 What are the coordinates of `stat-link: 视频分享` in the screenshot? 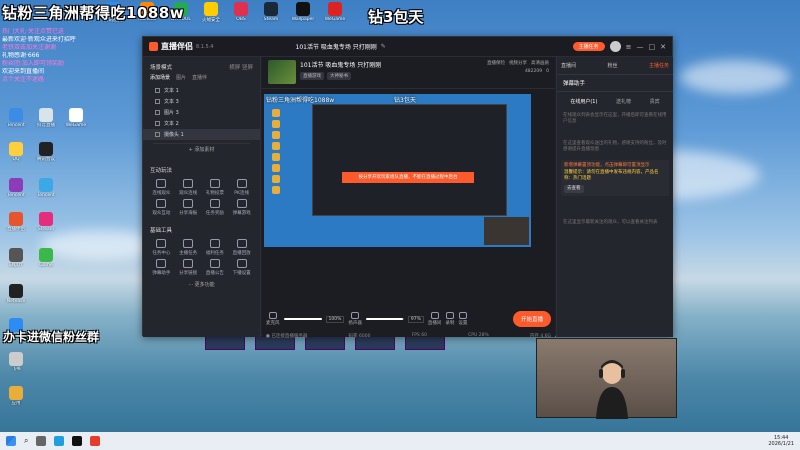 It's located at (518, 63).